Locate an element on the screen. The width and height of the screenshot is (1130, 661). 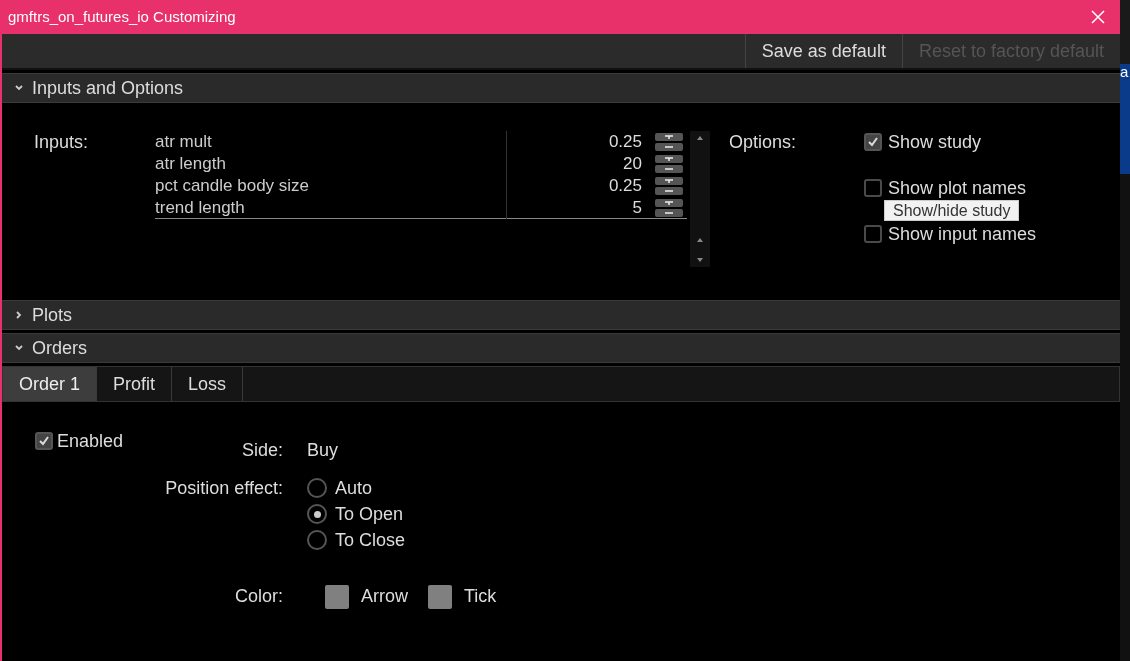
radio-label: To Close is located at coordinates (370, 540).